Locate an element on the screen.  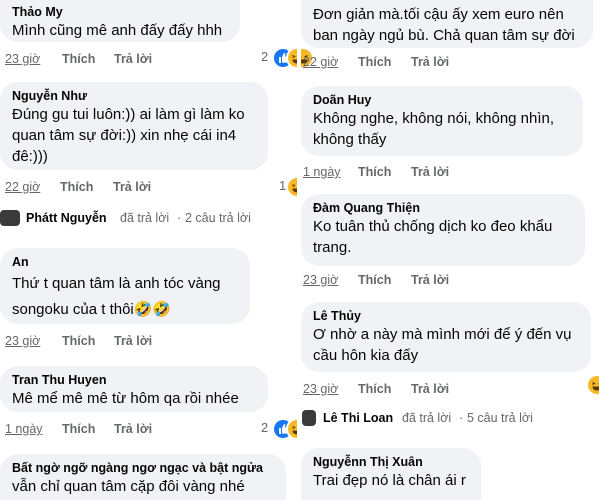
comment-text: không thấy is located at coordinates (350, 139).